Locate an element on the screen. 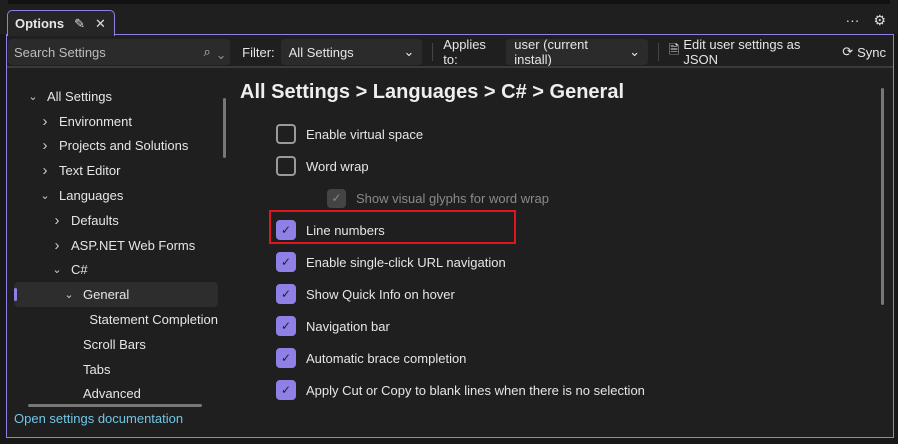  sync-button: ⟳ Sync is located at coordinates (864, 52).